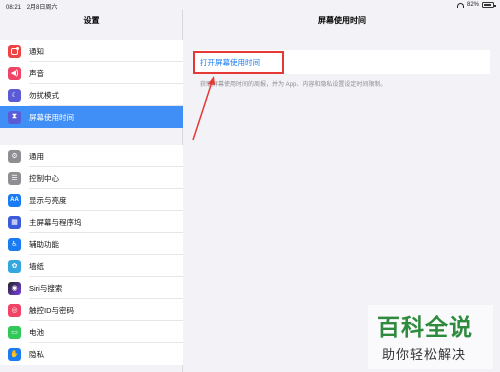  What do you see at coordinates (14, 178) in the screenshot?
I see `control-center-icon: ☰` at bounding box center [14, 178].